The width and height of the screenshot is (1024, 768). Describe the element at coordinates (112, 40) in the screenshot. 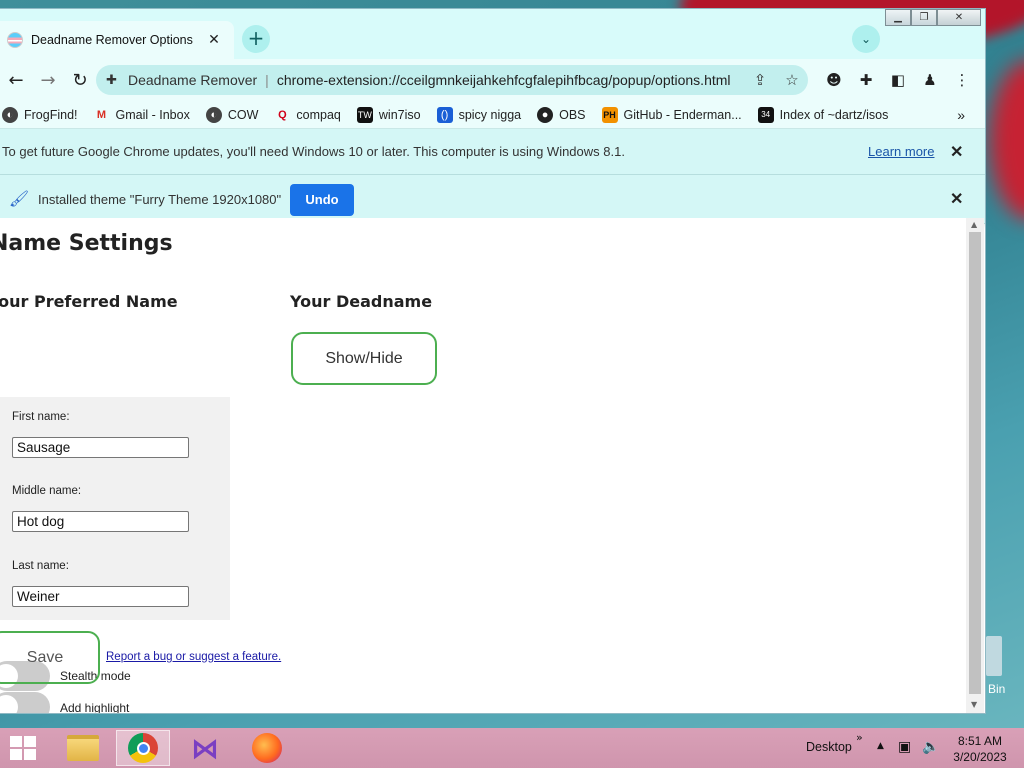

I see `tab-title: Deadname Remover Options` at that location.